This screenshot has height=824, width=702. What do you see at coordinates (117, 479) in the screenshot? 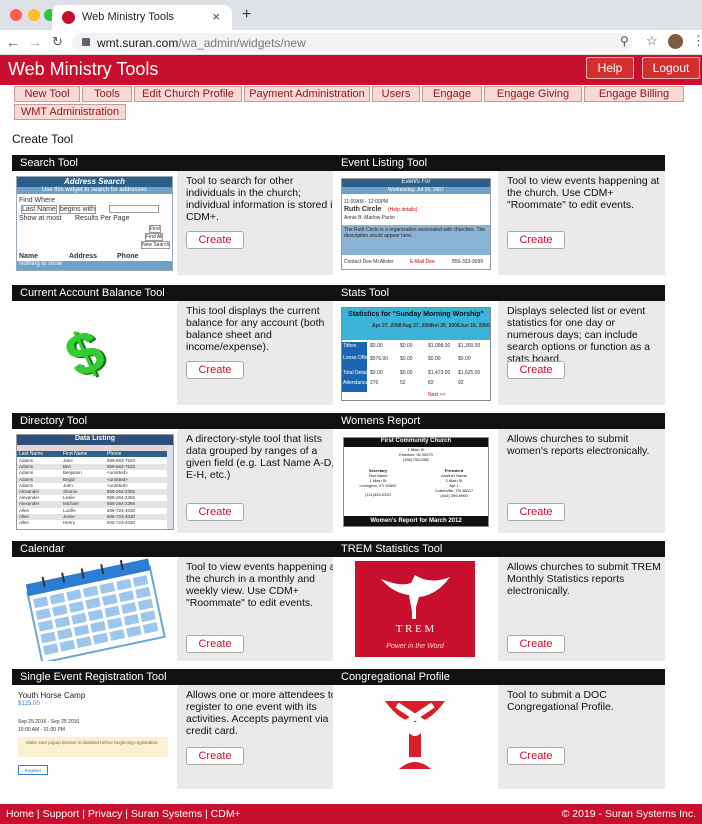
I see `preview-cell: <unlisted>` at bounding box center [117, 479].